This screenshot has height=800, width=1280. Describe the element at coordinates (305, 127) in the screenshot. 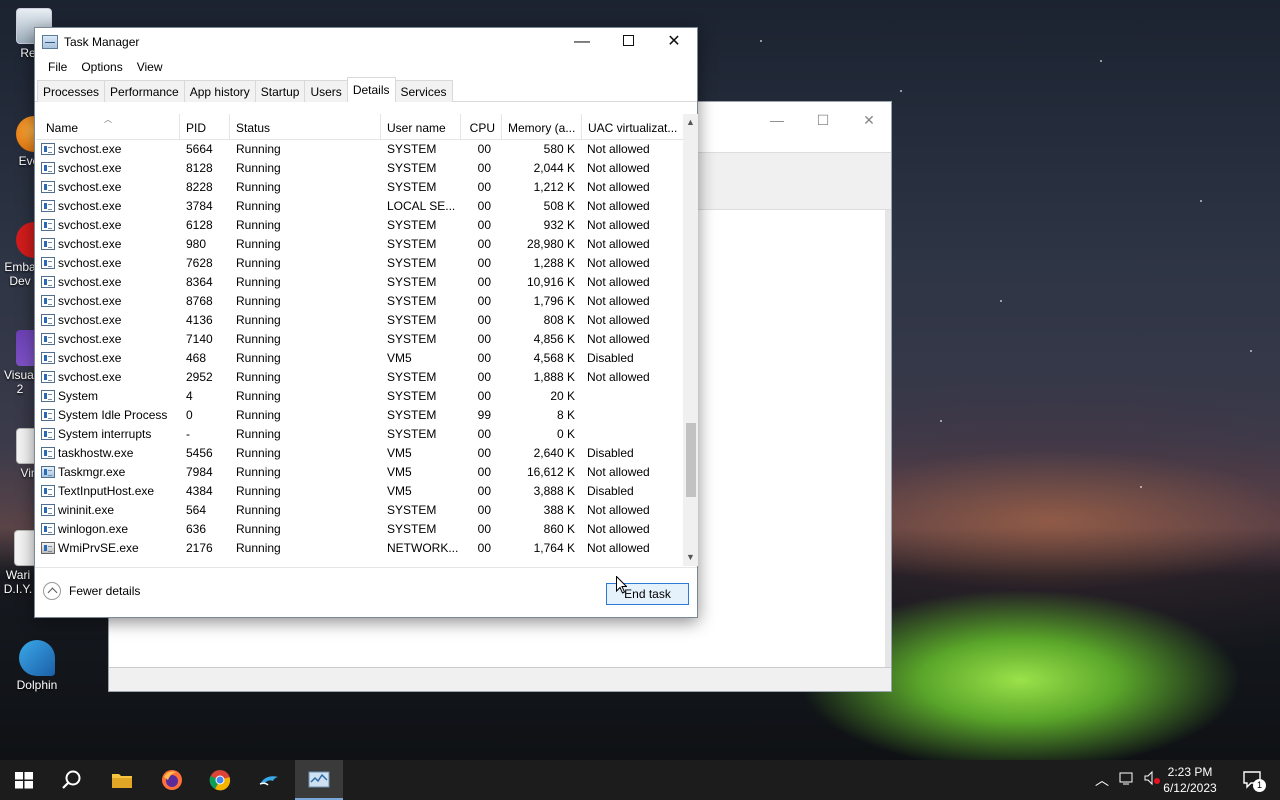

I see `column-header-status: Status` at that location.